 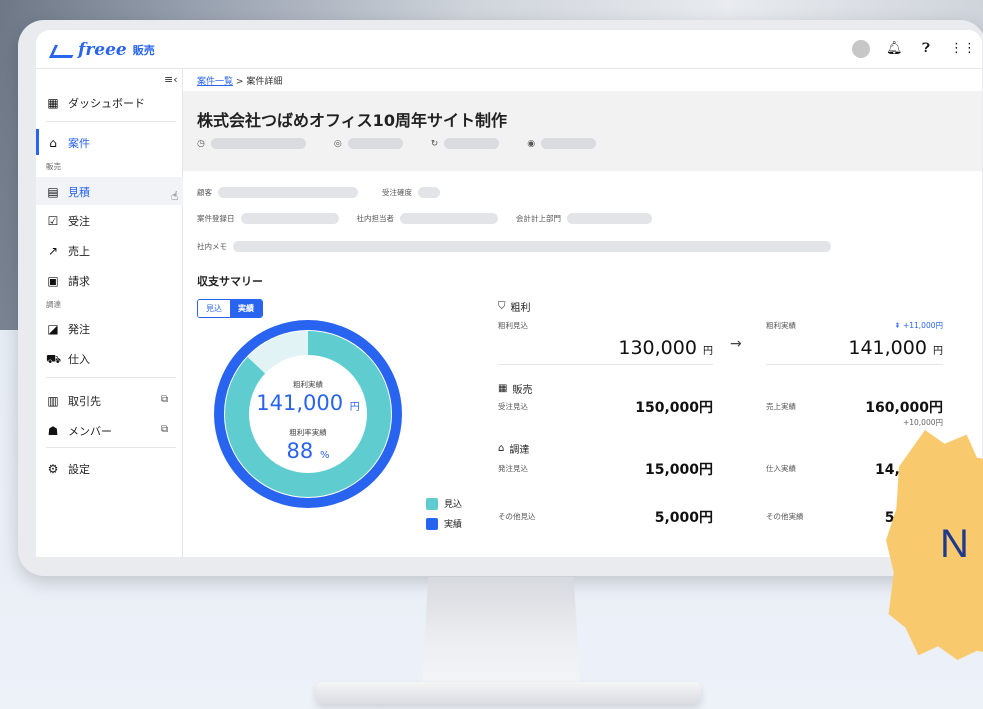 What do you see at coordinates (201, 143) in the screenshot?
I see `clock-icon: ◷` at bounding box center [201, 143].